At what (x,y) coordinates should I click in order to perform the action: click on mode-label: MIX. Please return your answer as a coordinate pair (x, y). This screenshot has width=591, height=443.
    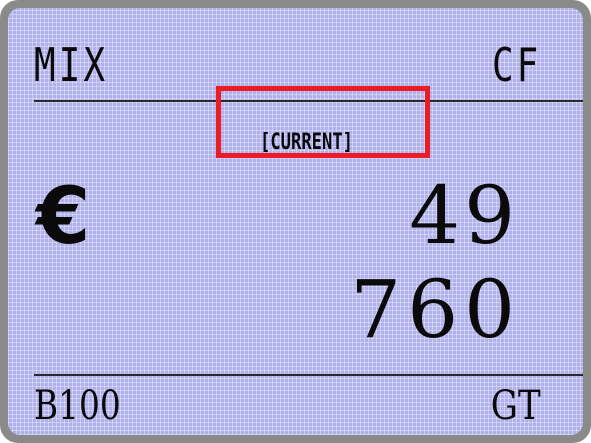
    Looking at the image, I should click on (71, 65).